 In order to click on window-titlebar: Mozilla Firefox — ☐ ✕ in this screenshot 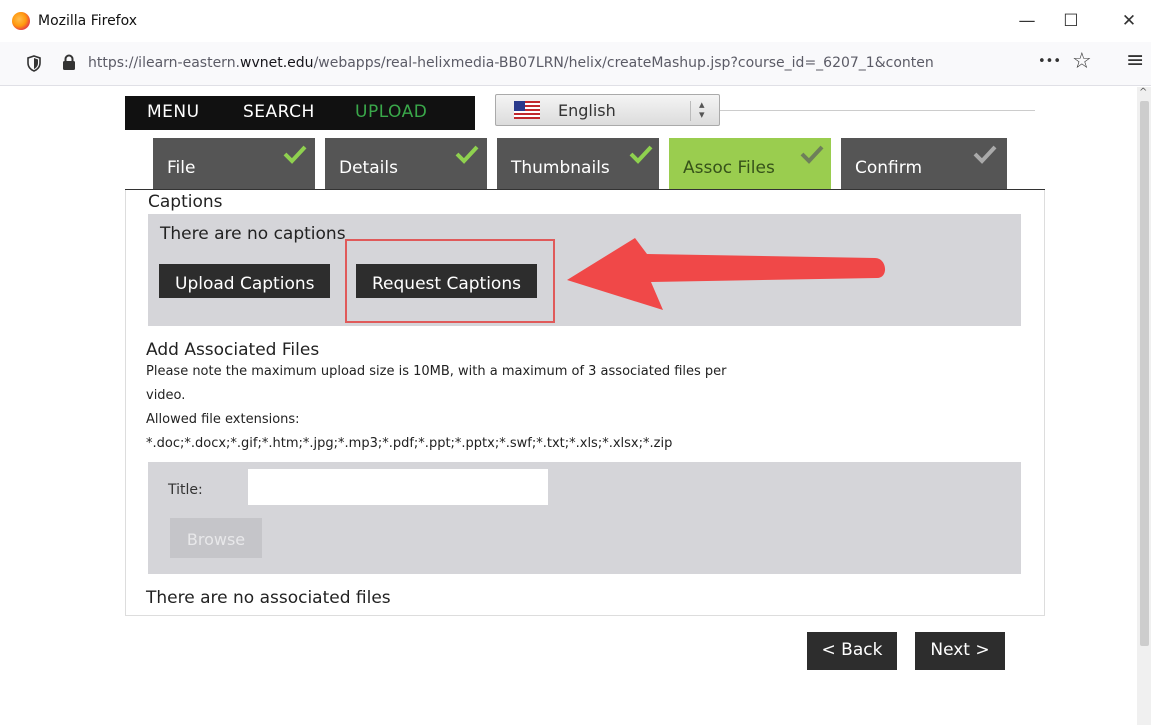, I will do `click(575, 21)`.